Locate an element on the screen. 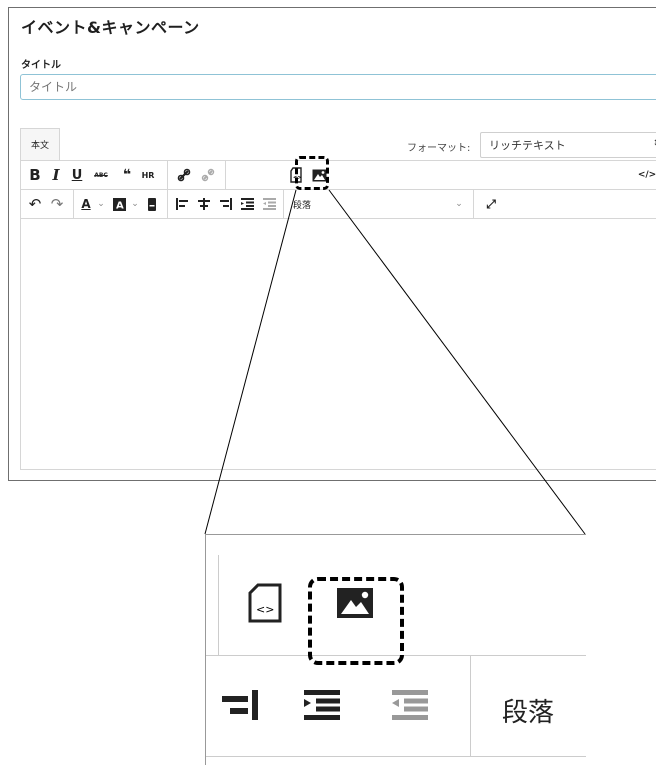 This screenshot has height=765, width=656. outdent-icon is located at coordinates (410, 707).